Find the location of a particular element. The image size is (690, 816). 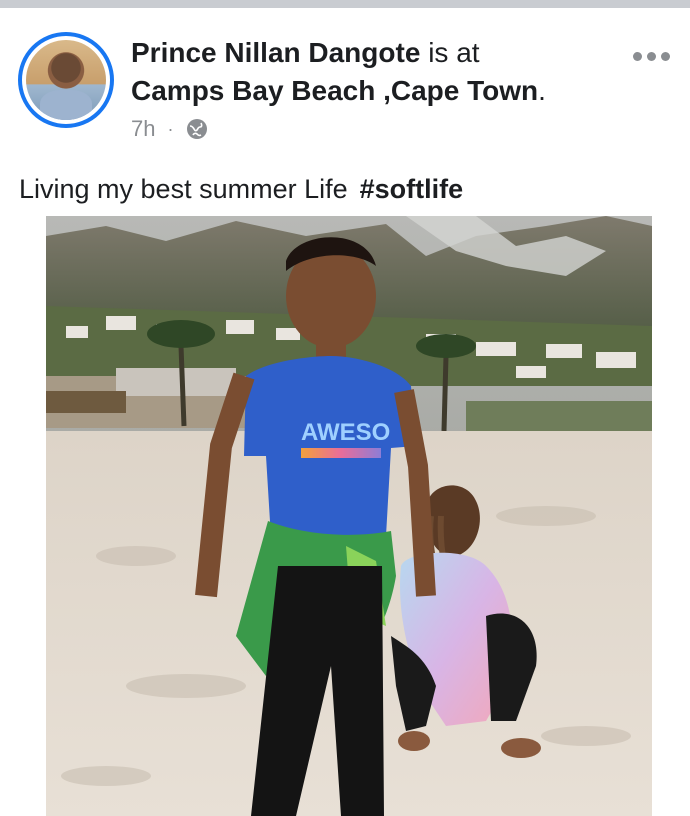

top-divider is located at coordinates (345, 4).